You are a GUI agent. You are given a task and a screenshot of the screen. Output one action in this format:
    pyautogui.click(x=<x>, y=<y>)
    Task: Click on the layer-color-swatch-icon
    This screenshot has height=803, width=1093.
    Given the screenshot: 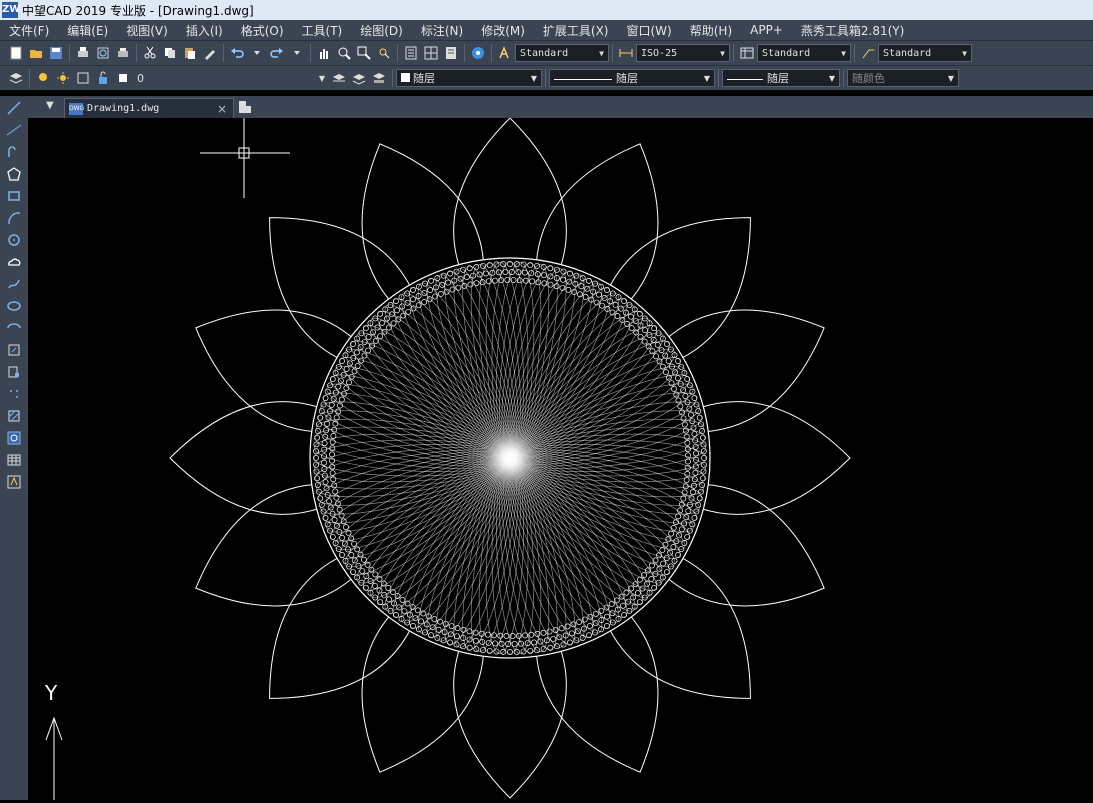 What is the action you would take?
    pyautogui.click(x=123, y=78)
    